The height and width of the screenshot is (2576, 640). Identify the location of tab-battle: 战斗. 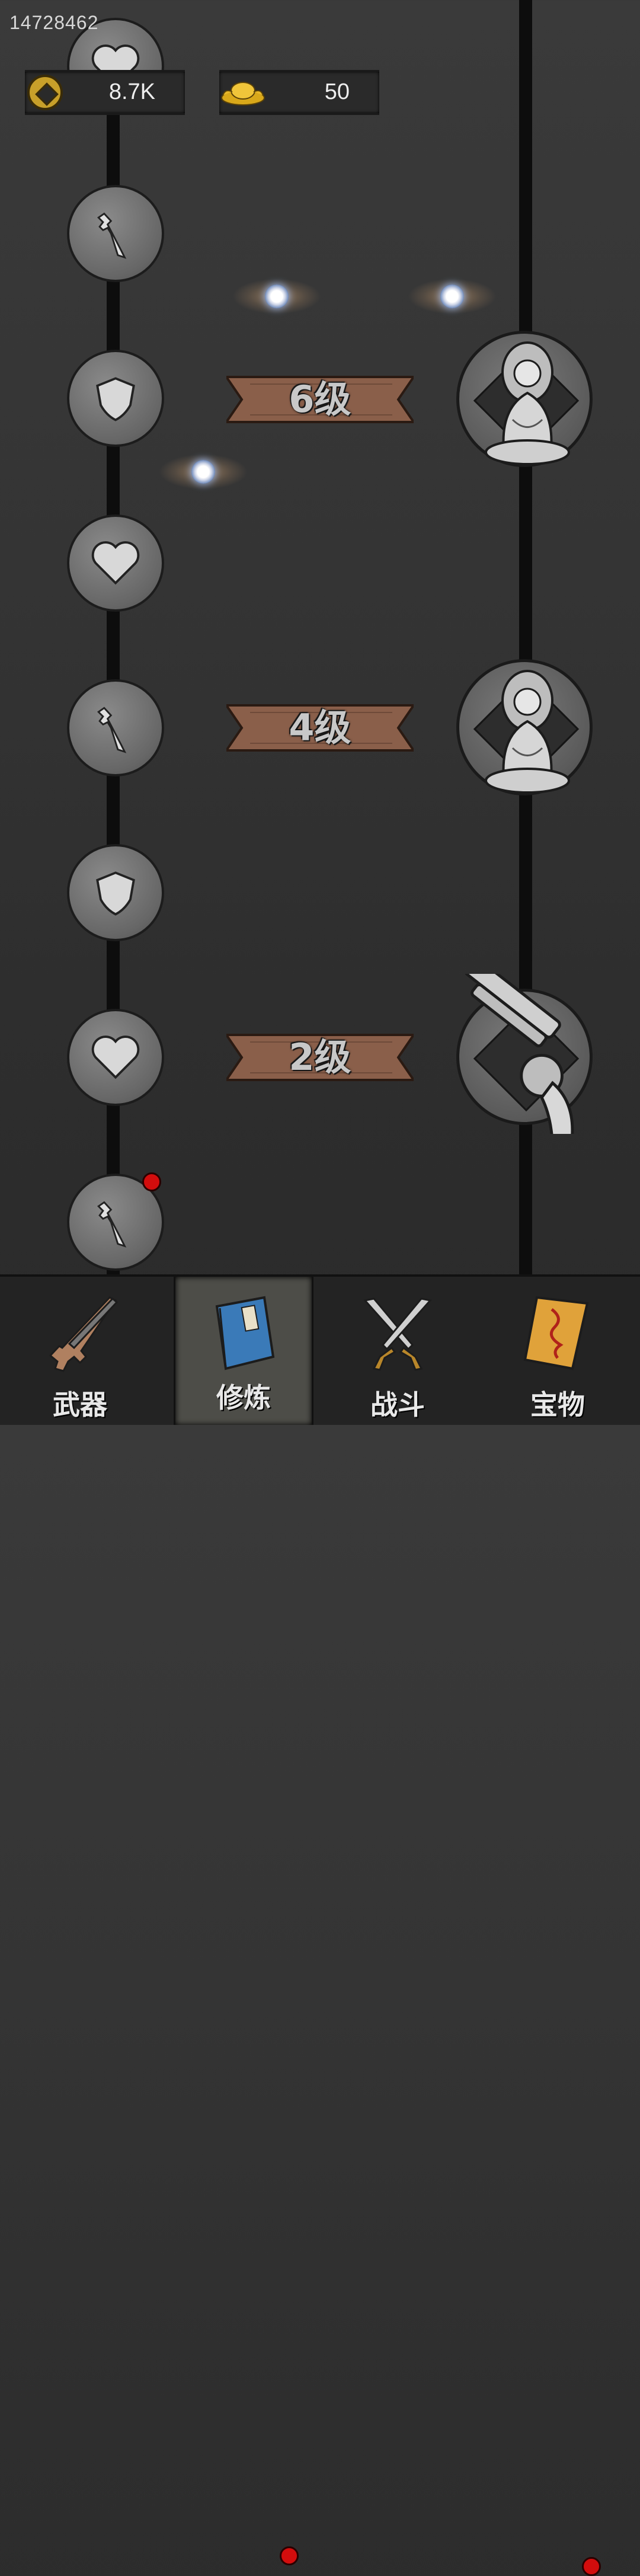
(398, 1351).